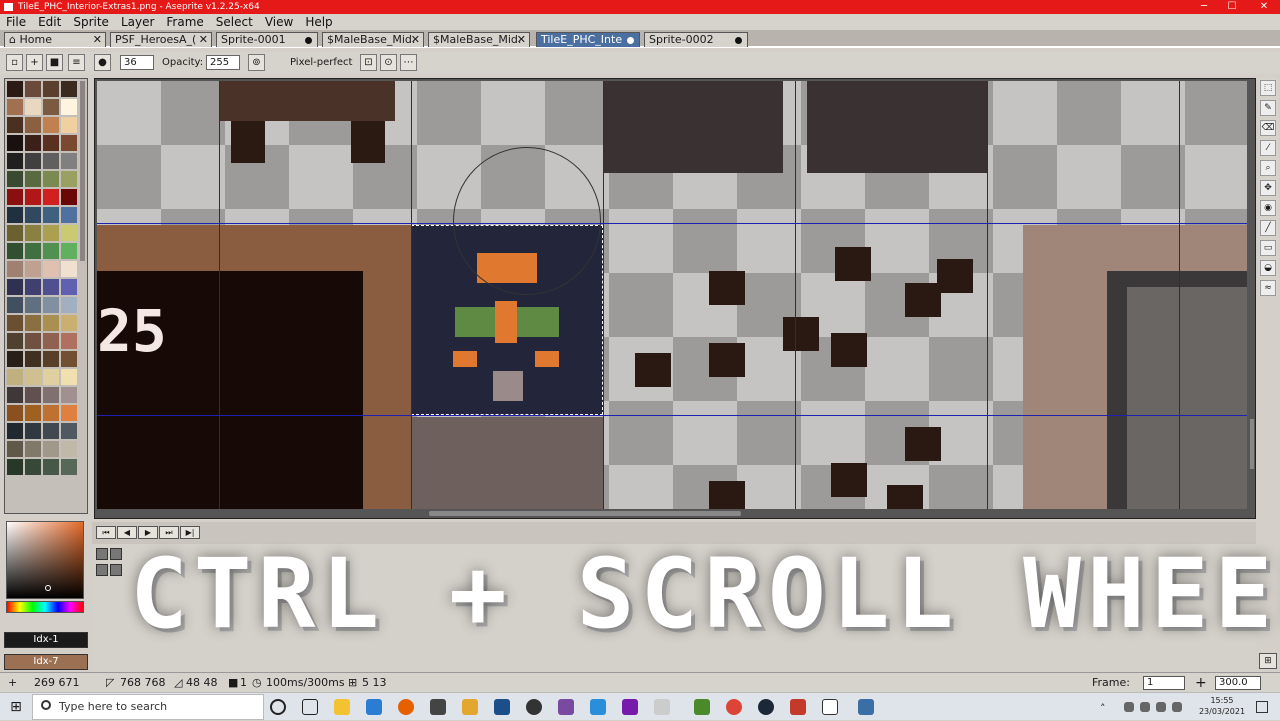 The width and height of the screenshot is (1280, 721). Describe the element at coordinates (1268, 188) in the screenshot. I see `move-tool-icon: ✥` at that location.